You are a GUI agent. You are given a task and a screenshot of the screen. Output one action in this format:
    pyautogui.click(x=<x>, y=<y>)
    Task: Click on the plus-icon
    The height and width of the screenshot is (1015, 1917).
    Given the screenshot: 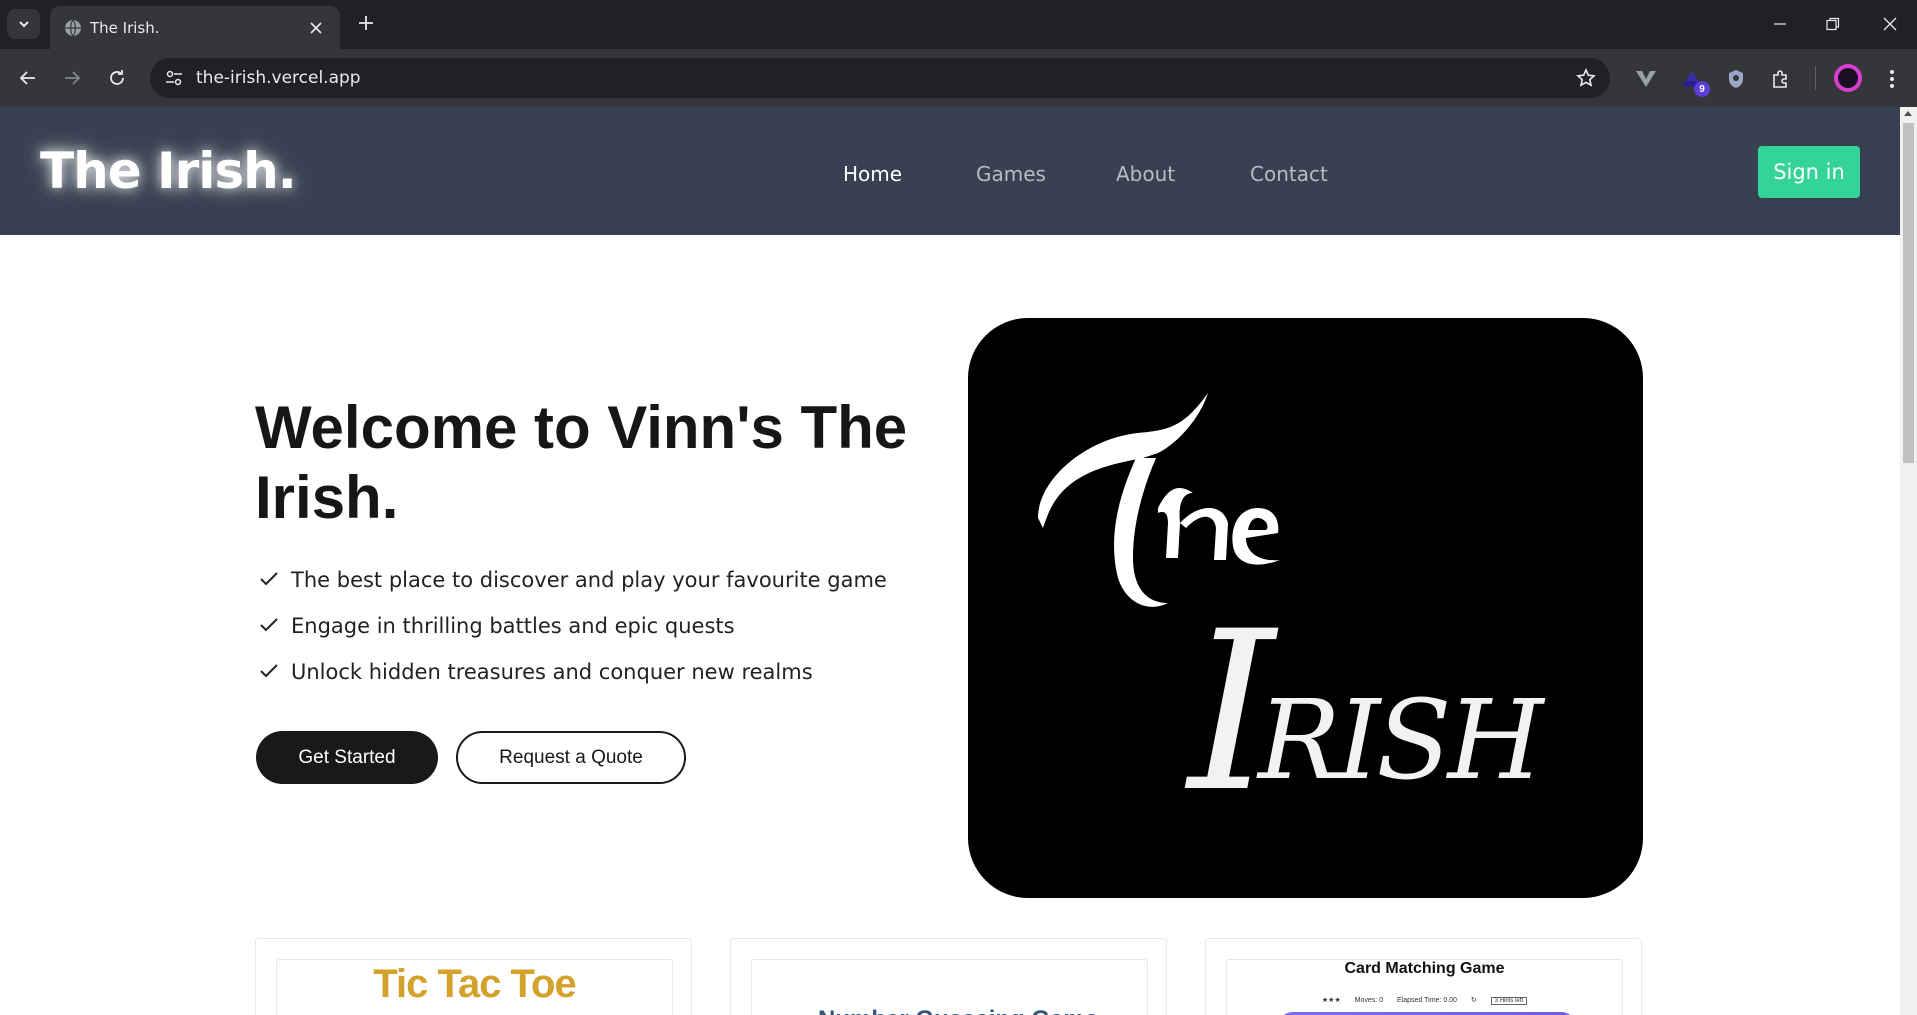 What is the action you would take?
    pyautogui.click(x=366, y=23)
    